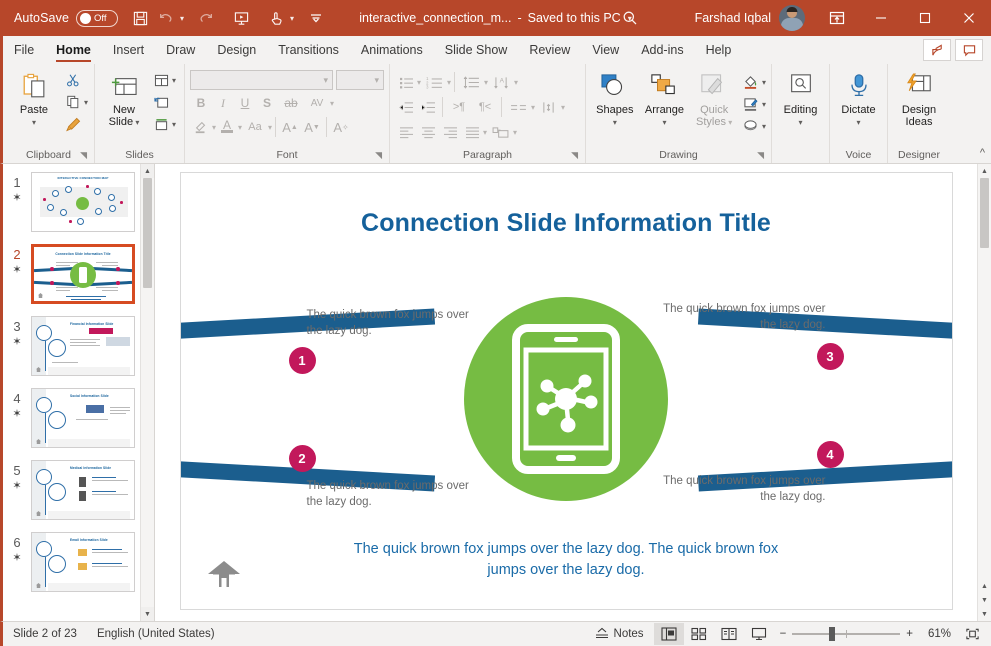  I want to click on underline-button: U, so click(245, 103).